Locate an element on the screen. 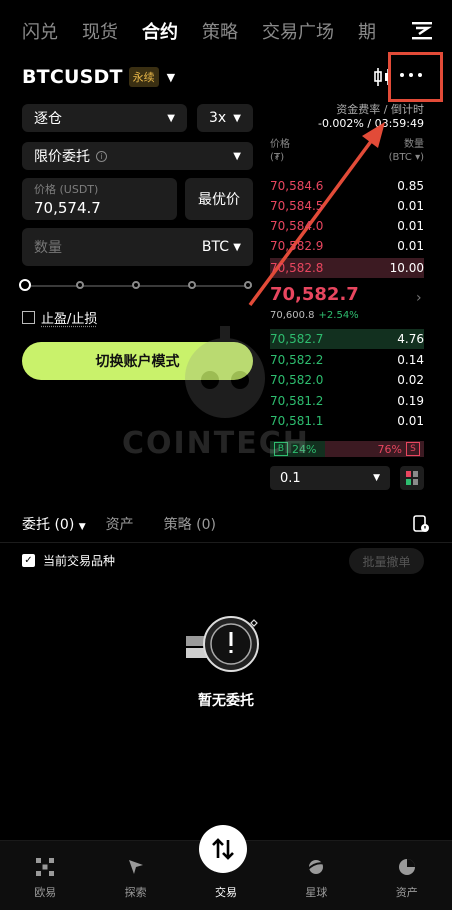  checkmark-icon: ✓ is located at coordinates (28, 560).